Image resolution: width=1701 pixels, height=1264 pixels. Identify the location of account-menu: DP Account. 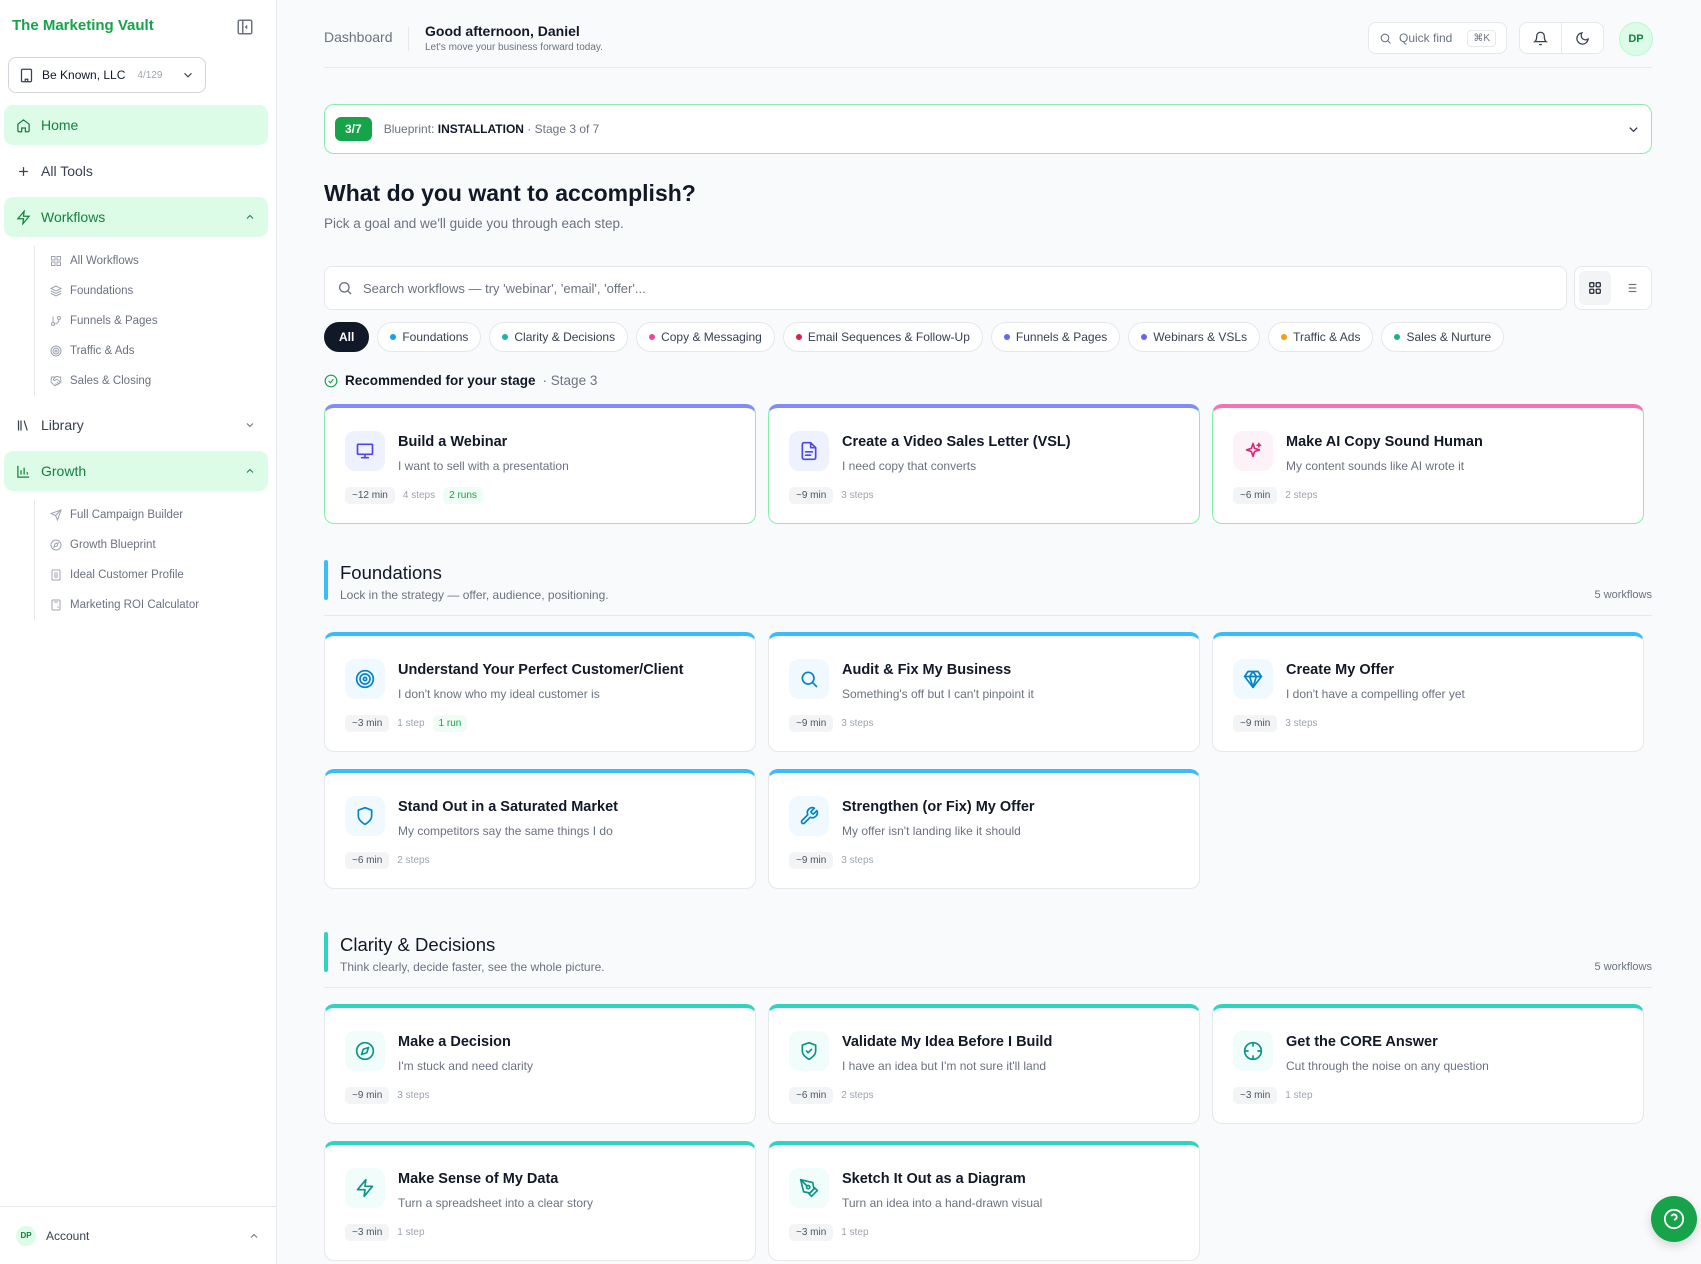
(138, 1235).